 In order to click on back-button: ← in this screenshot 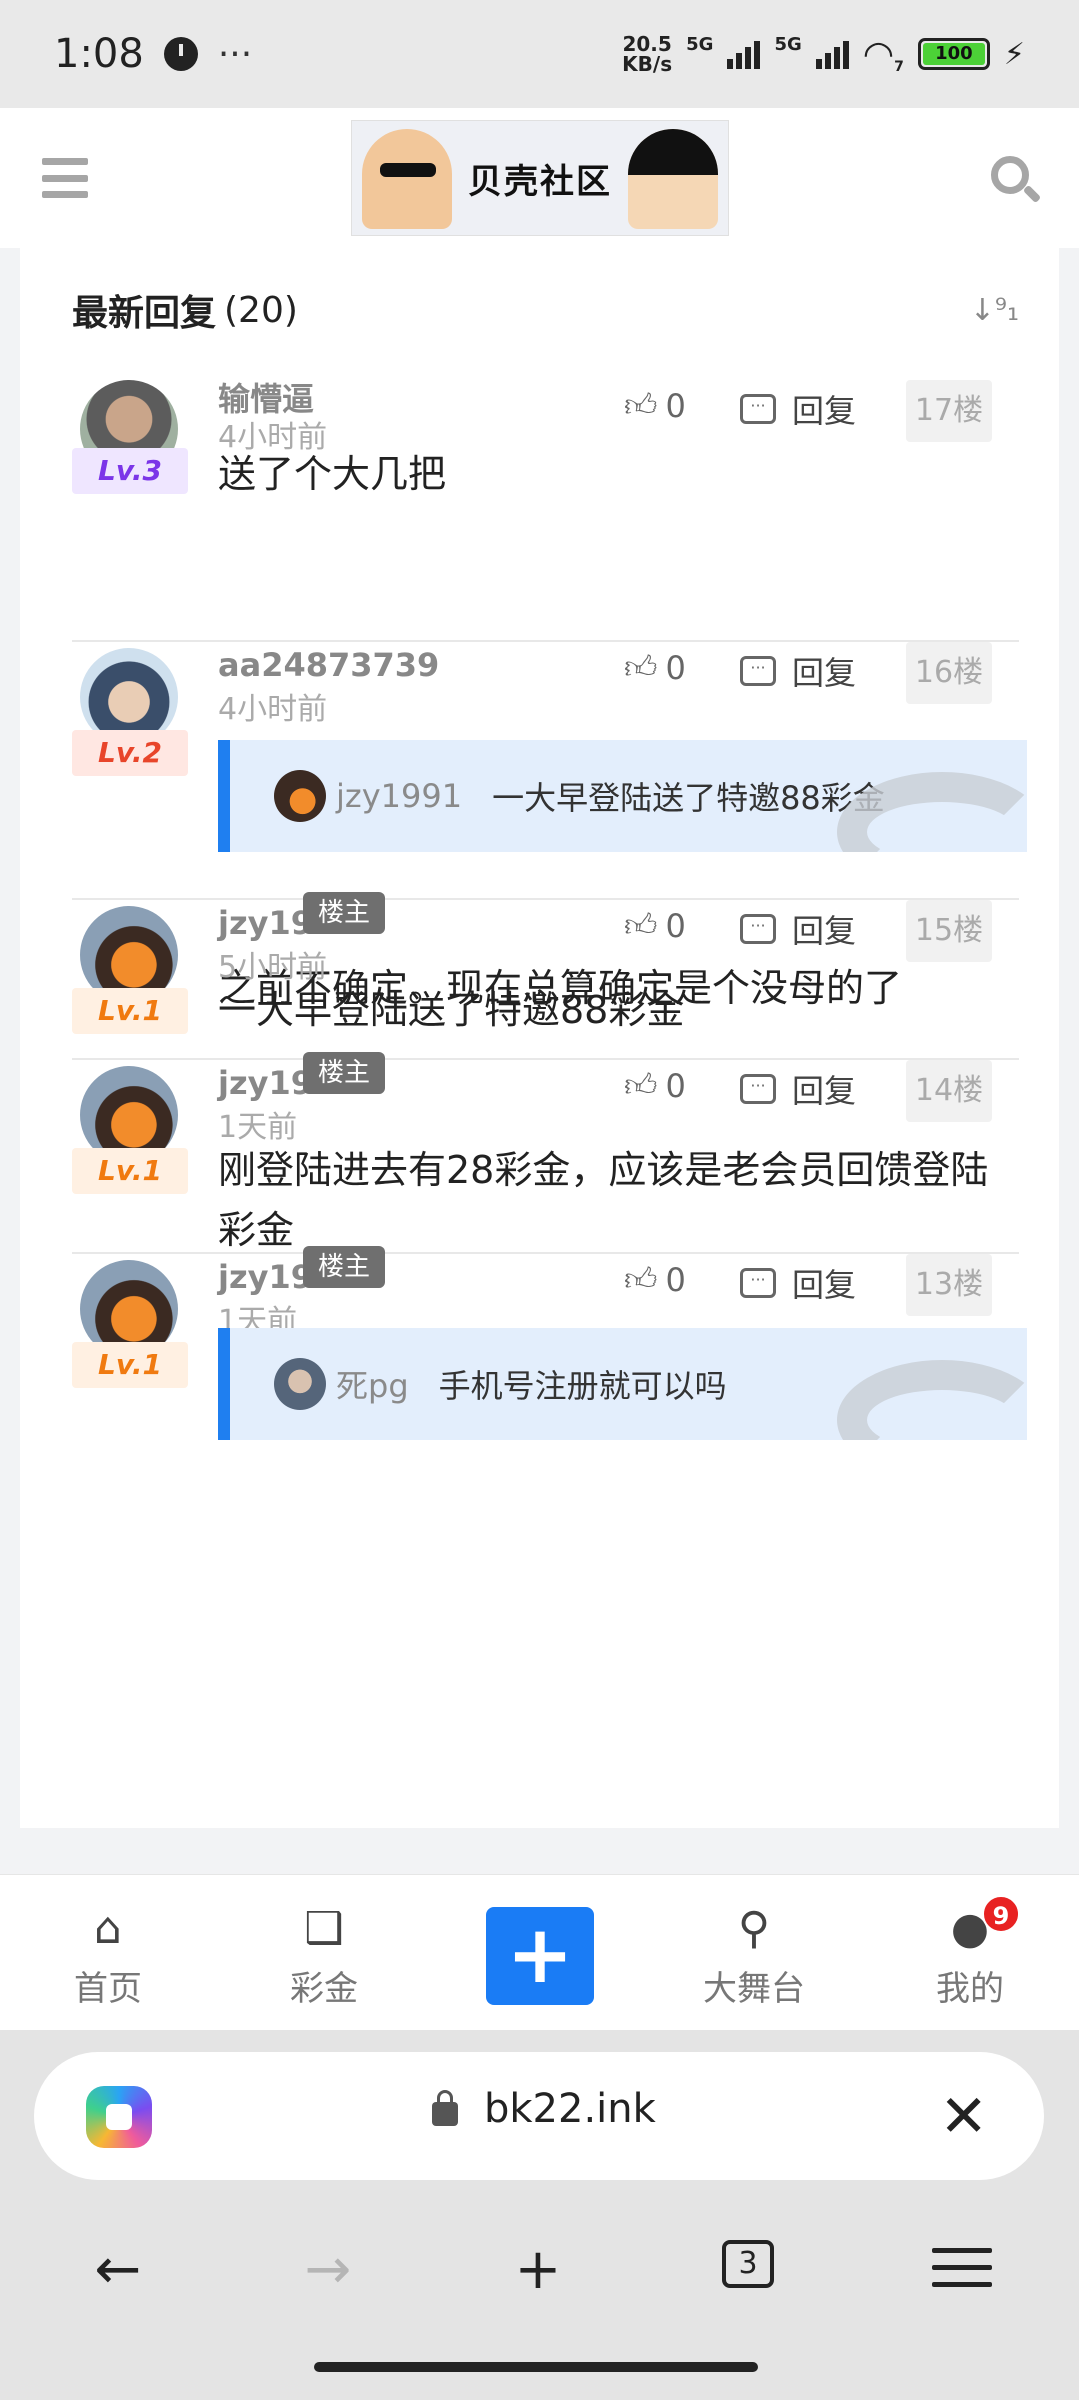, I will do `click(118, 2270)`.